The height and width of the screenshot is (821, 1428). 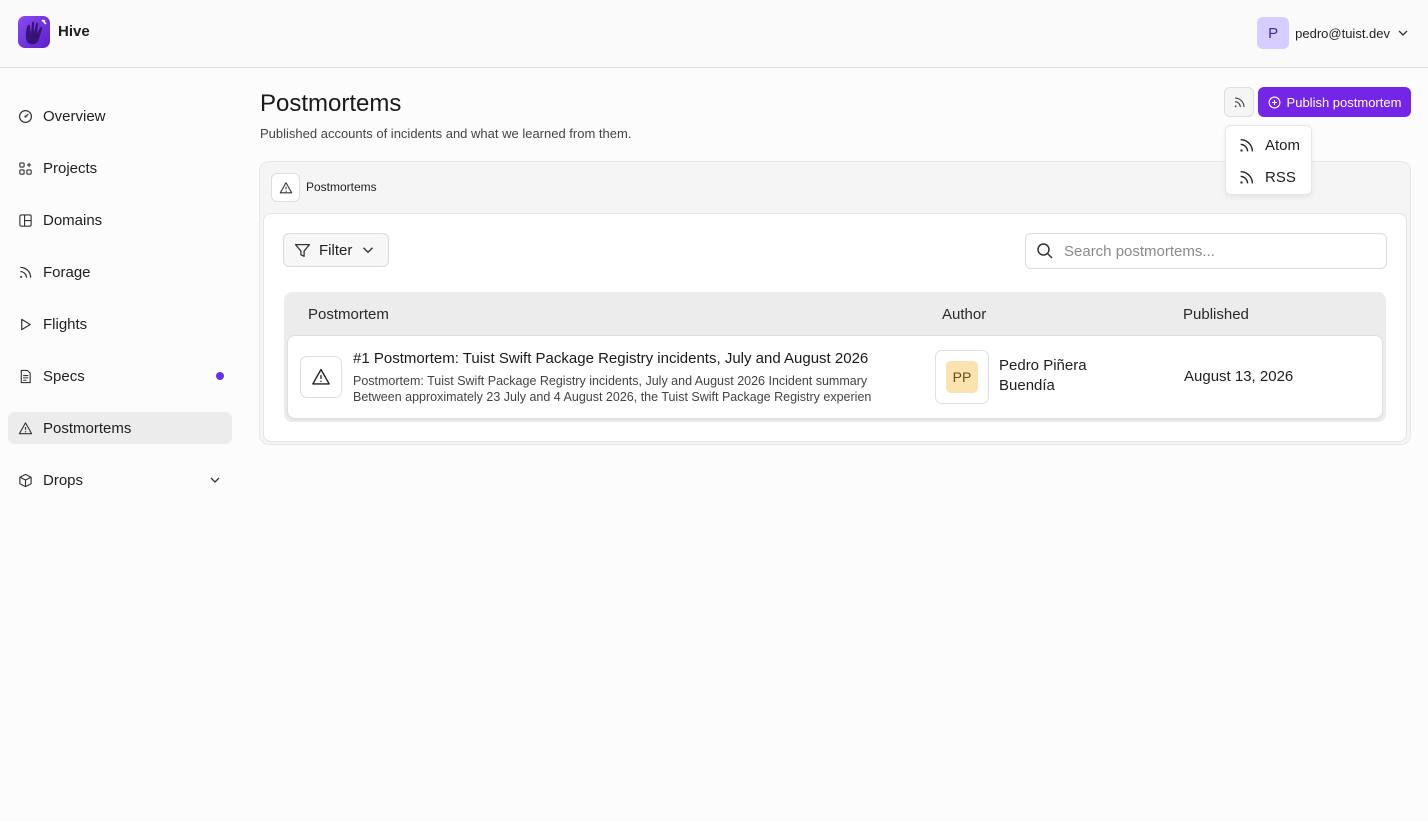 What do you see at coordinates (25, 324) in the screenshot?
I see `play-icon` at bounding box center [25, 324].